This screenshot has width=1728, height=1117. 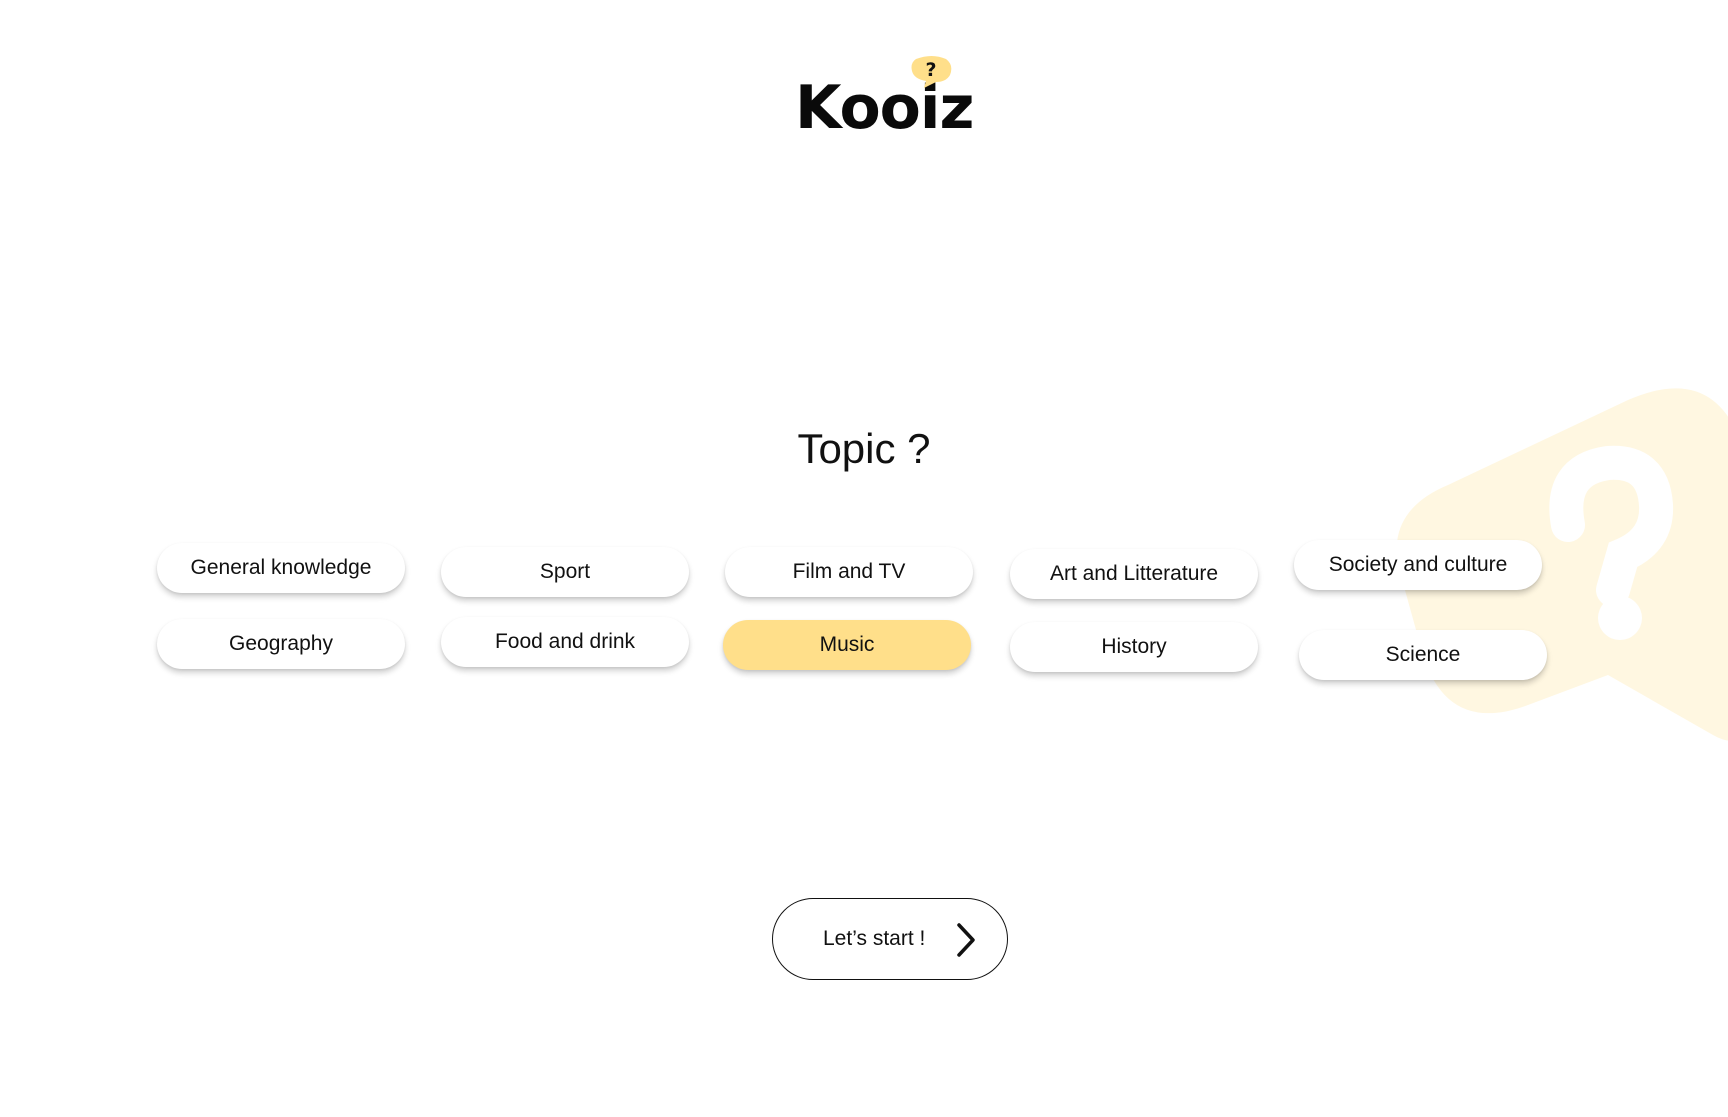 I want to click on topic-sport: Sport, so click(x=565, y=572).